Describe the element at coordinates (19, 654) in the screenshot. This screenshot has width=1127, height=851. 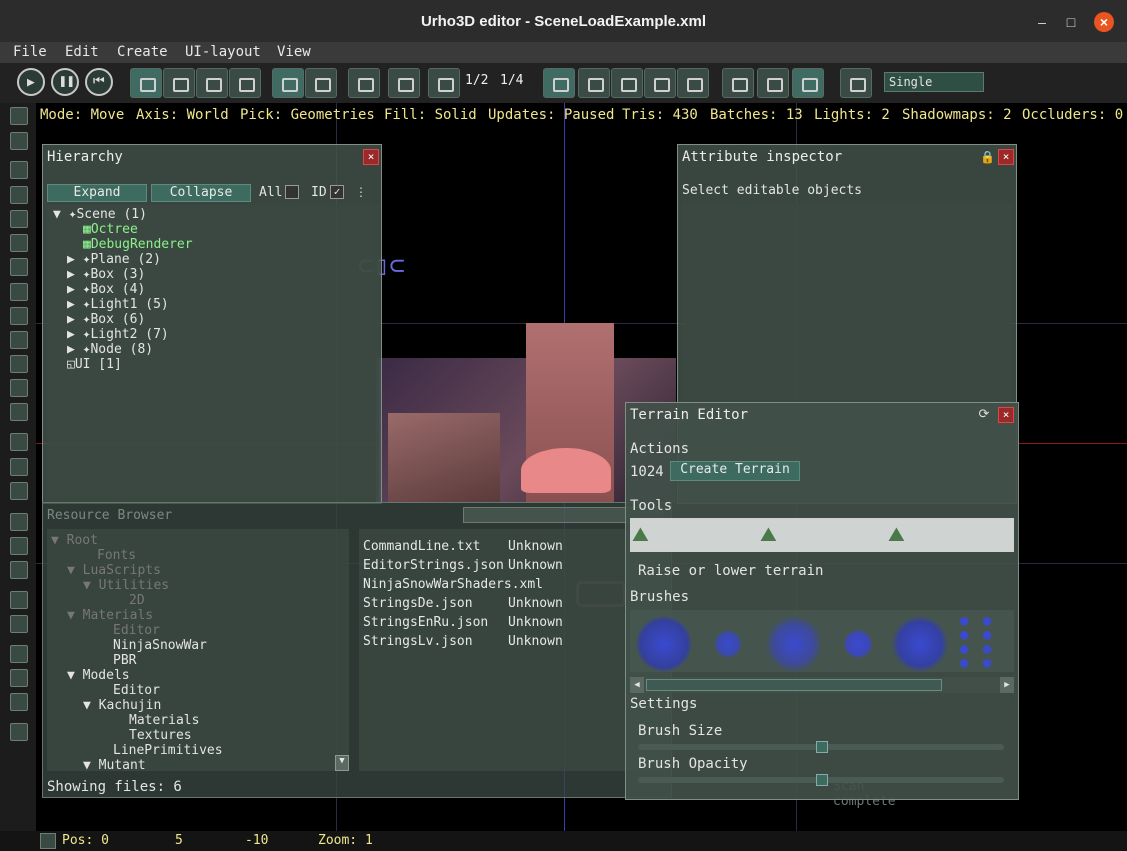
I see `physics-world-icon` at that location.